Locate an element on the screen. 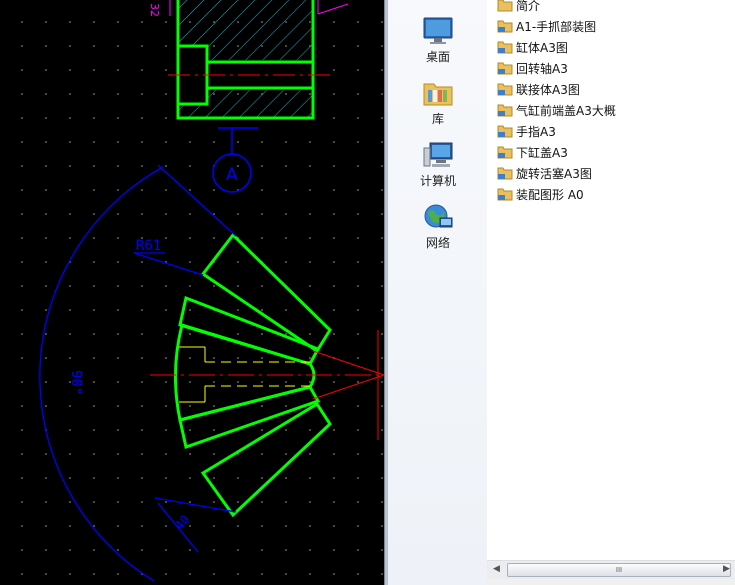 This screenshot has width=735, height=585. nav-label-network: 网络 is located at coordinates (437, 243).